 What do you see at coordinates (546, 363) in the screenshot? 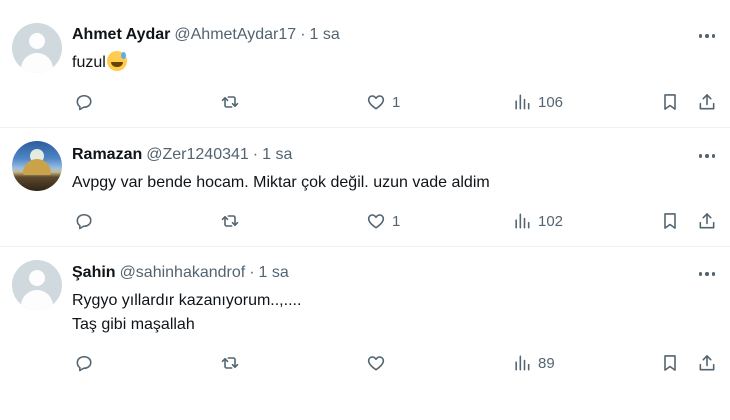
I see `views-count: 89` at bounding box center [546, 363].